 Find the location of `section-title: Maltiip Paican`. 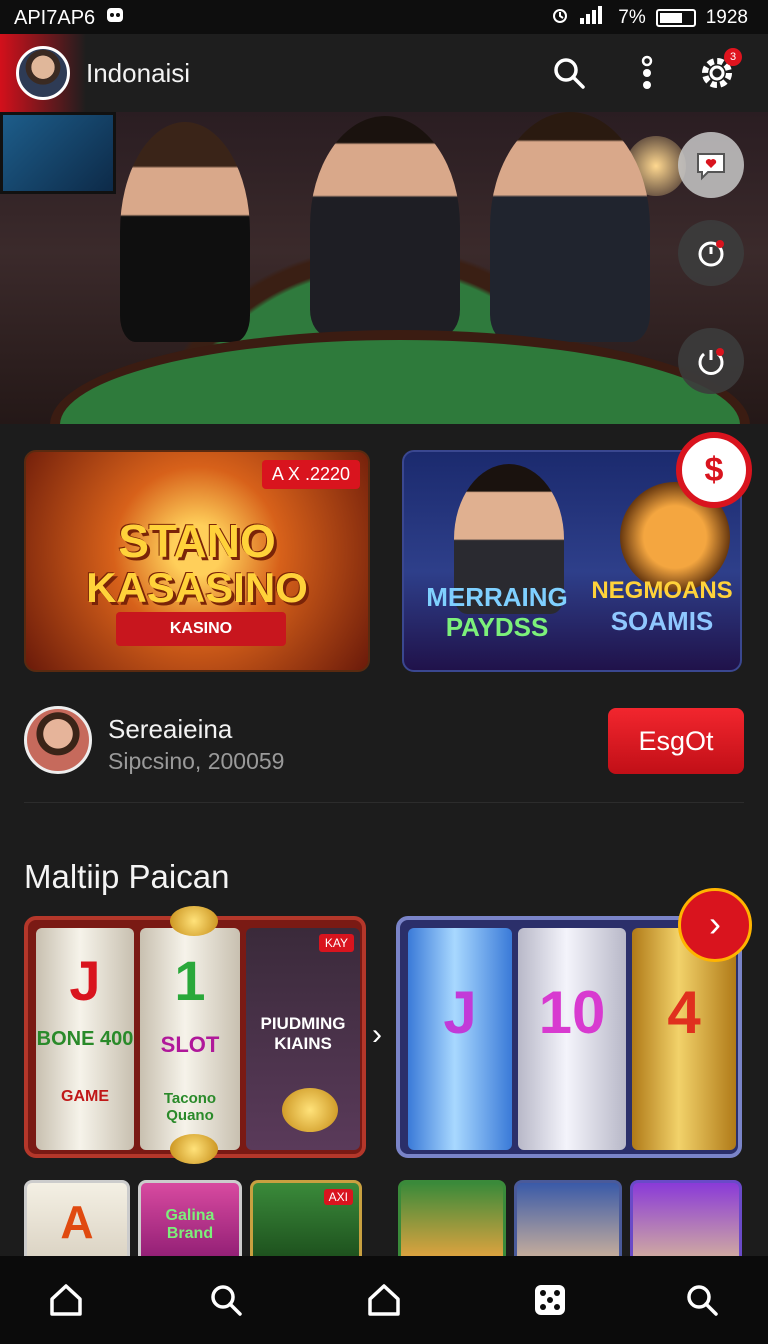

section-title: Maltiip Paican is located at coordinates (127, 876).